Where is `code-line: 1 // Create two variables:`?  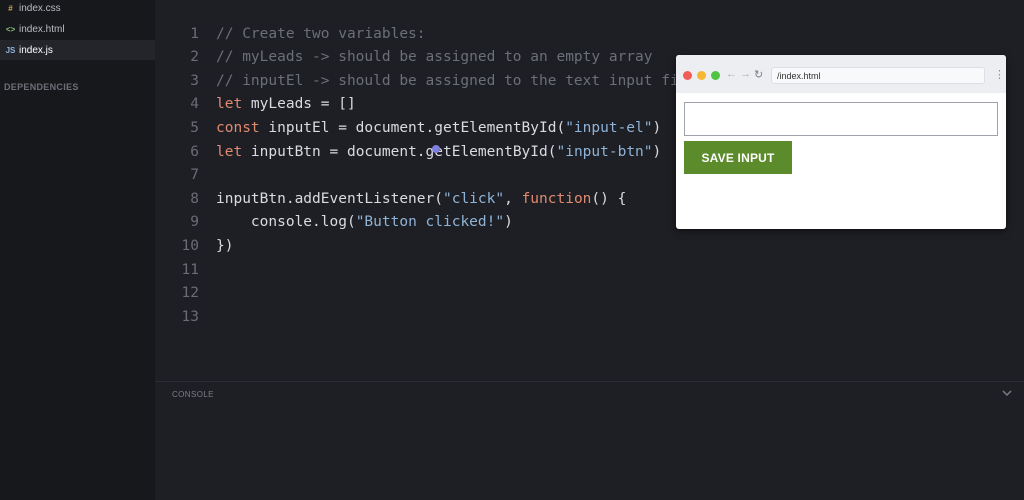
code-line: 1 // Create two variables: is located at coordinates (290, 33).